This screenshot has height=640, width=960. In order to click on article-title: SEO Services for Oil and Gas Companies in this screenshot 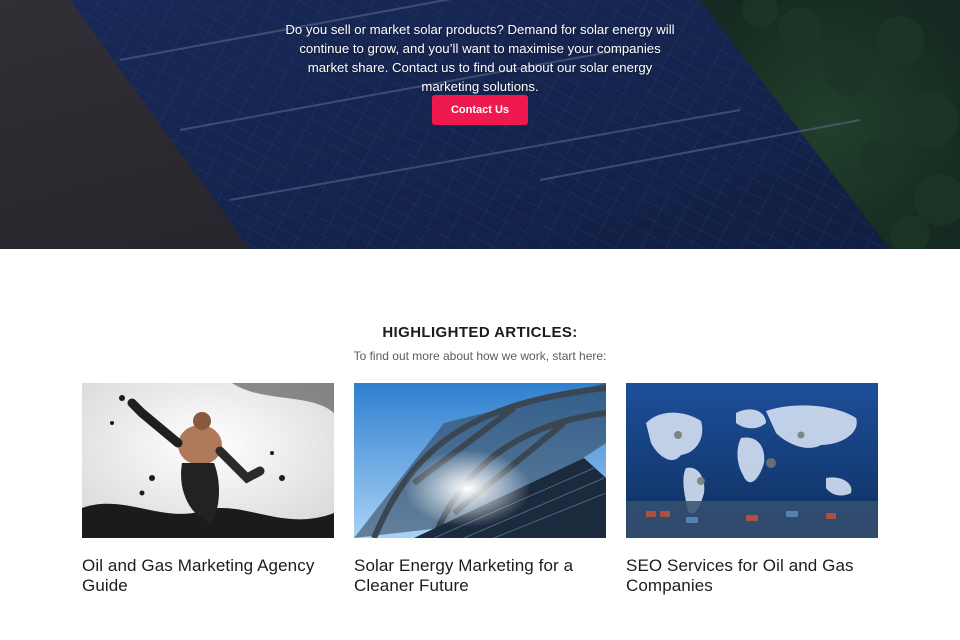, I will do `click(752, 576)`.